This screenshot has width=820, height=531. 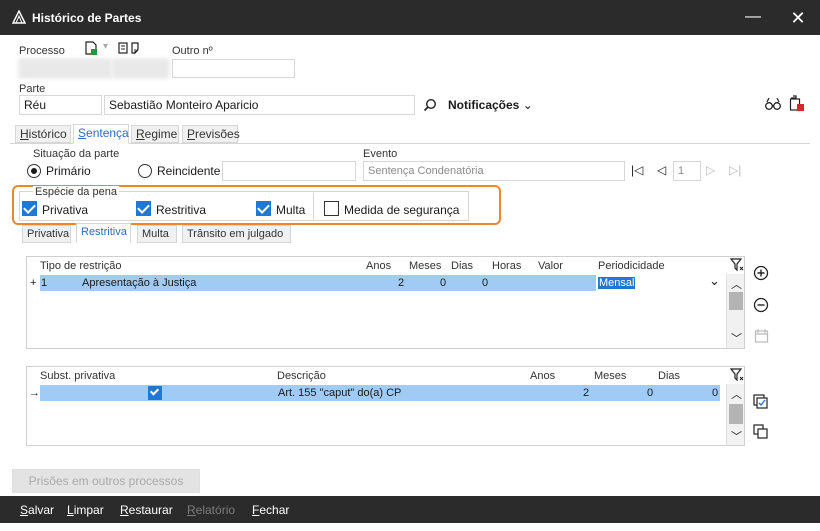 What do you see at coordinates (42, 51) in the screenshot?
I see `processo-label: Processo` at bounding box center [42, 51].